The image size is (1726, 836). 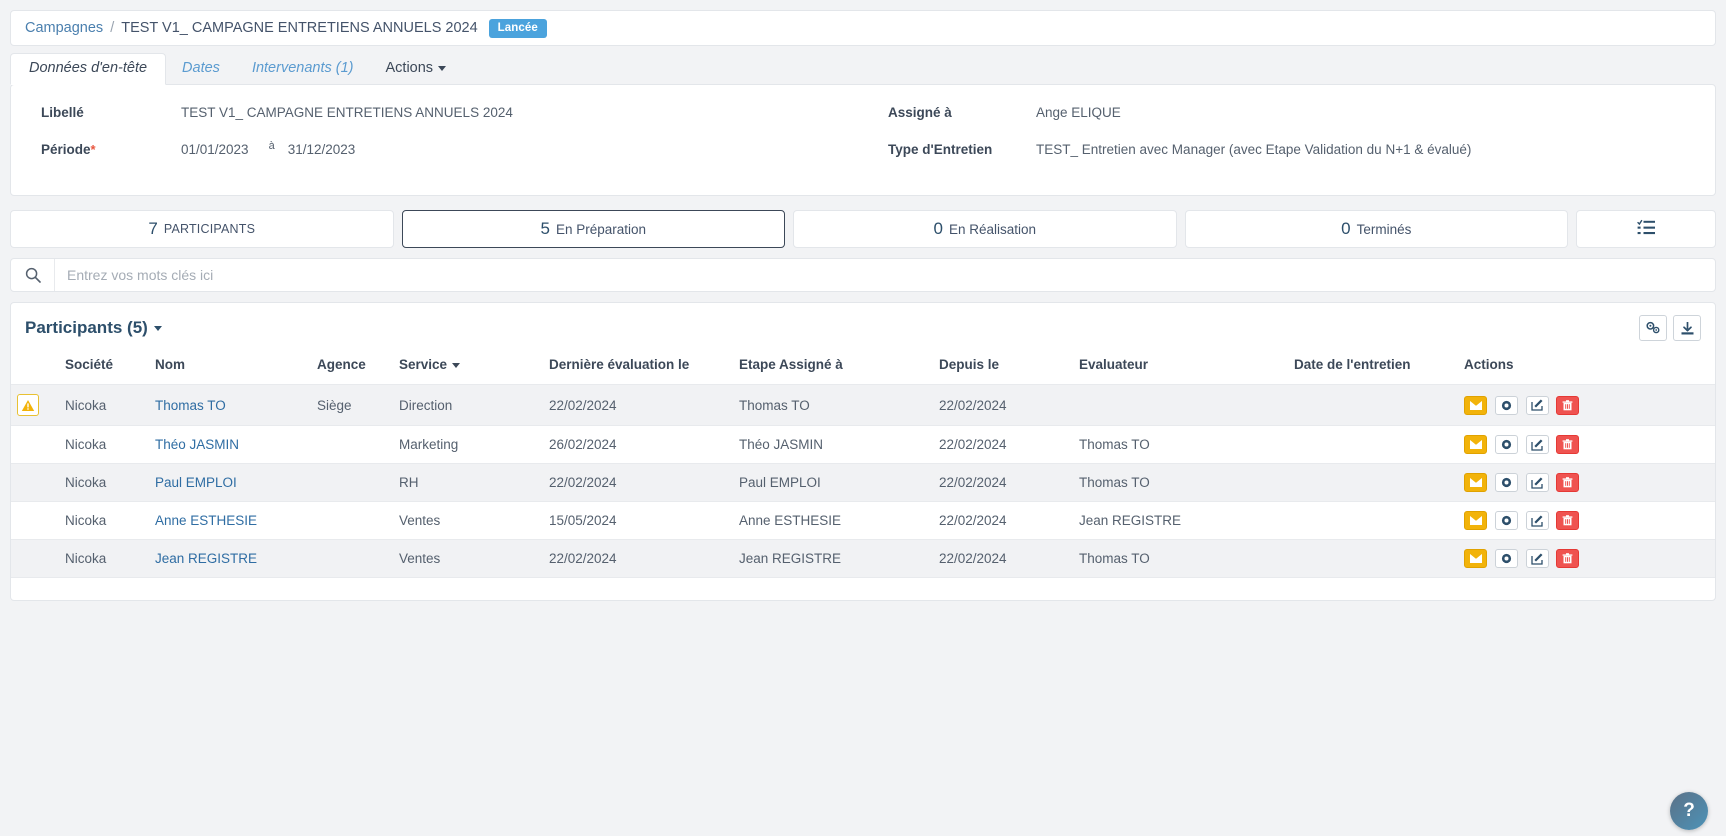 I want to click on cell-agence: Siège, so click(x=352, y=405).